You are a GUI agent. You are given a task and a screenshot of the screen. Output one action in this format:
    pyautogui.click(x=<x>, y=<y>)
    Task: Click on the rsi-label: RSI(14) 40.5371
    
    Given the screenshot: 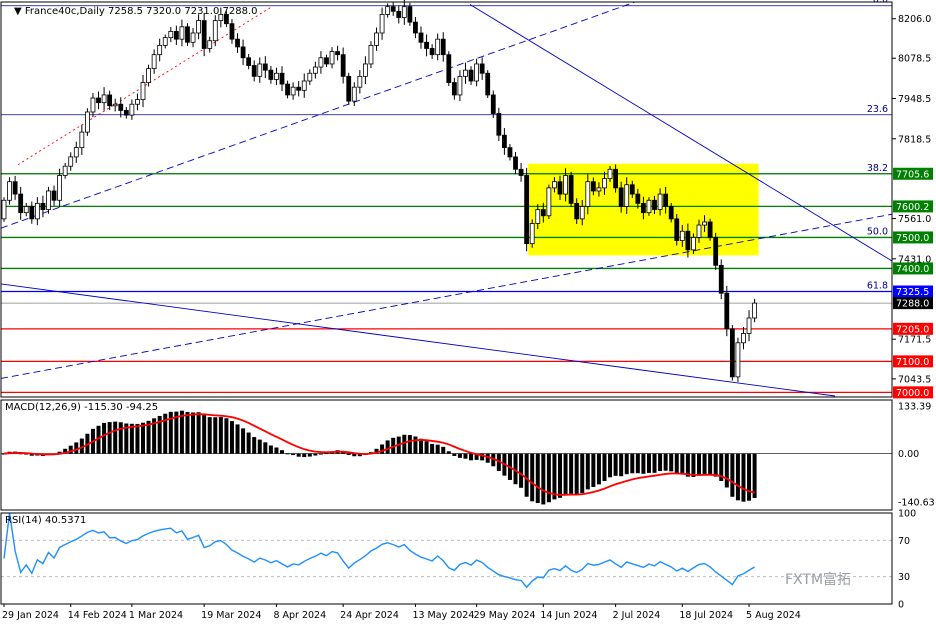 What is the action you would take?
    pyautogui.click(x=45, y=520)
    